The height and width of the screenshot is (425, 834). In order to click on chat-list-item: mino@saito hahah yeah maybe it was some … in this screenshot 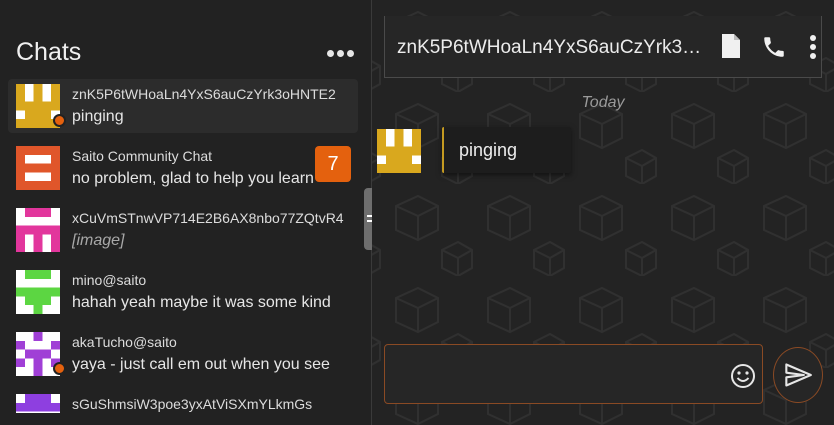, I will do `click(183, 292)`.